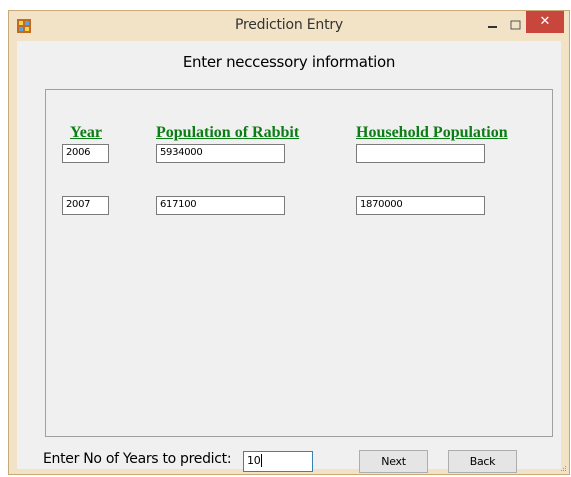 This screenshot has height=477, width=571. I want to click on year-input: 2007, so click(85, 205).